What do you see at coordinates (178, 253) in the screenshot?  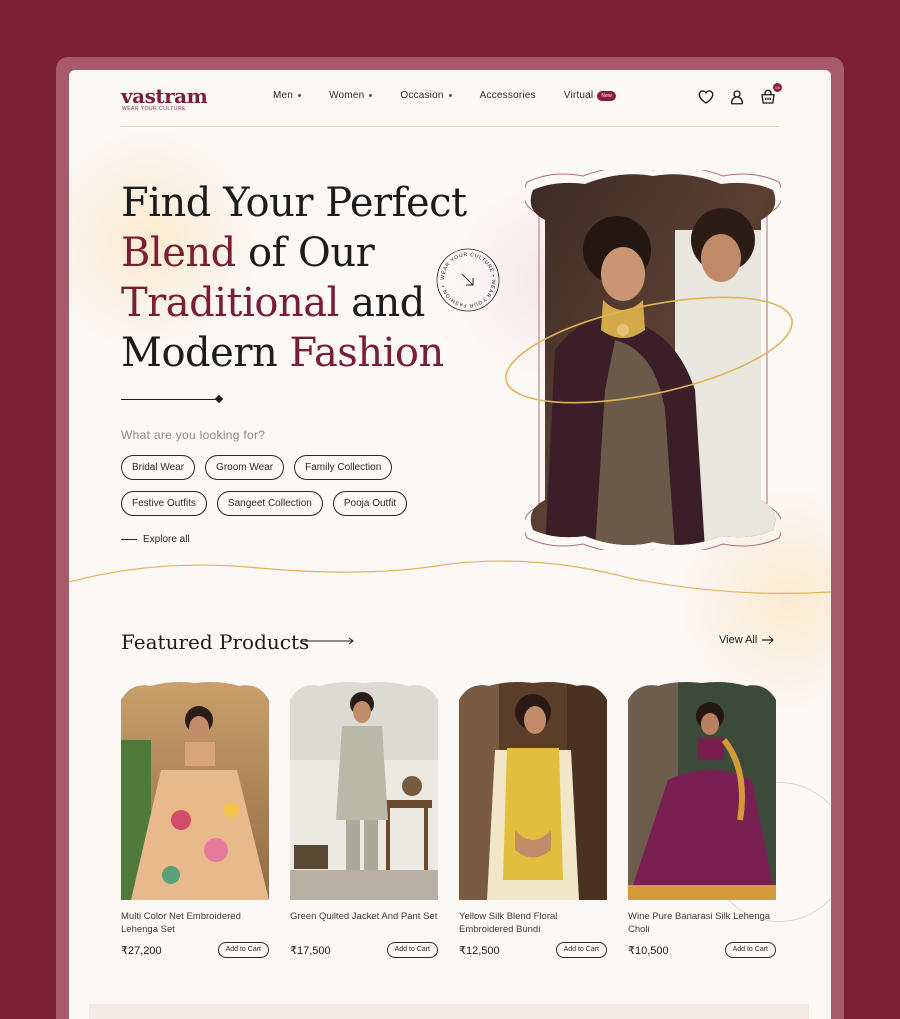 I see `hero-accent-word: Blend` at bounding box center [178, 253].